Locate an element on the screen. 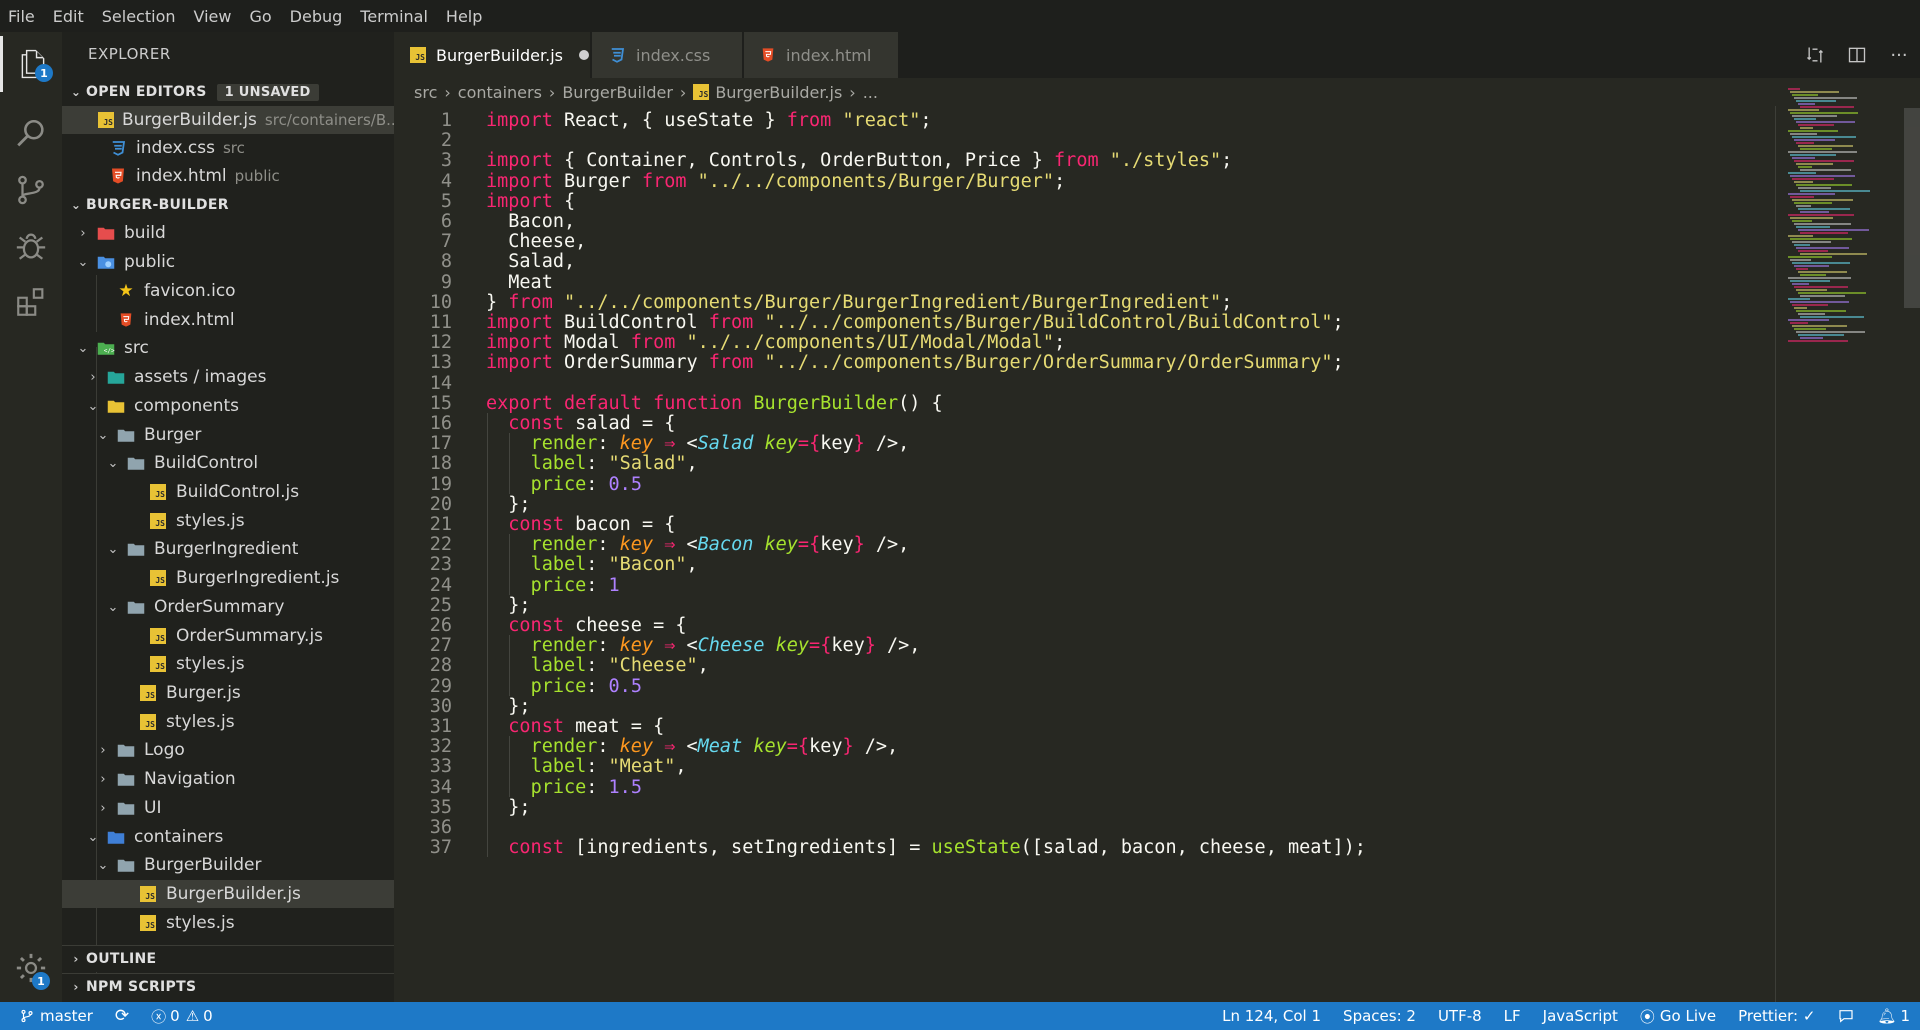  go-live-button: ⦿ Go Live is located at coordinates (1678, 1016).